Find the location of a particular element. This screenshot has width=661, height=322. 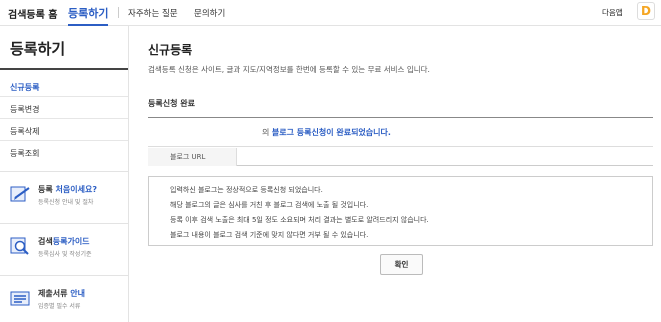

nav-register-tab: 등록하기 is located at coordinates (88, 15).